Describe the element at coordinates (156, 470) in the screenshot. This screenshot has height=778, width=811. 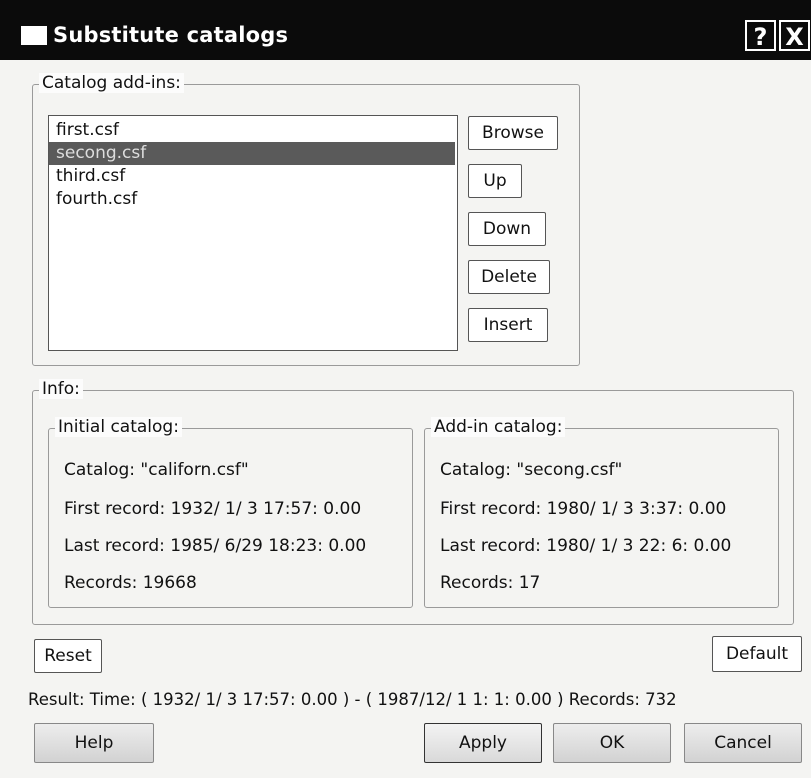
I see `initial-catalog-name: Catalog: "californ.csf"` at that location.